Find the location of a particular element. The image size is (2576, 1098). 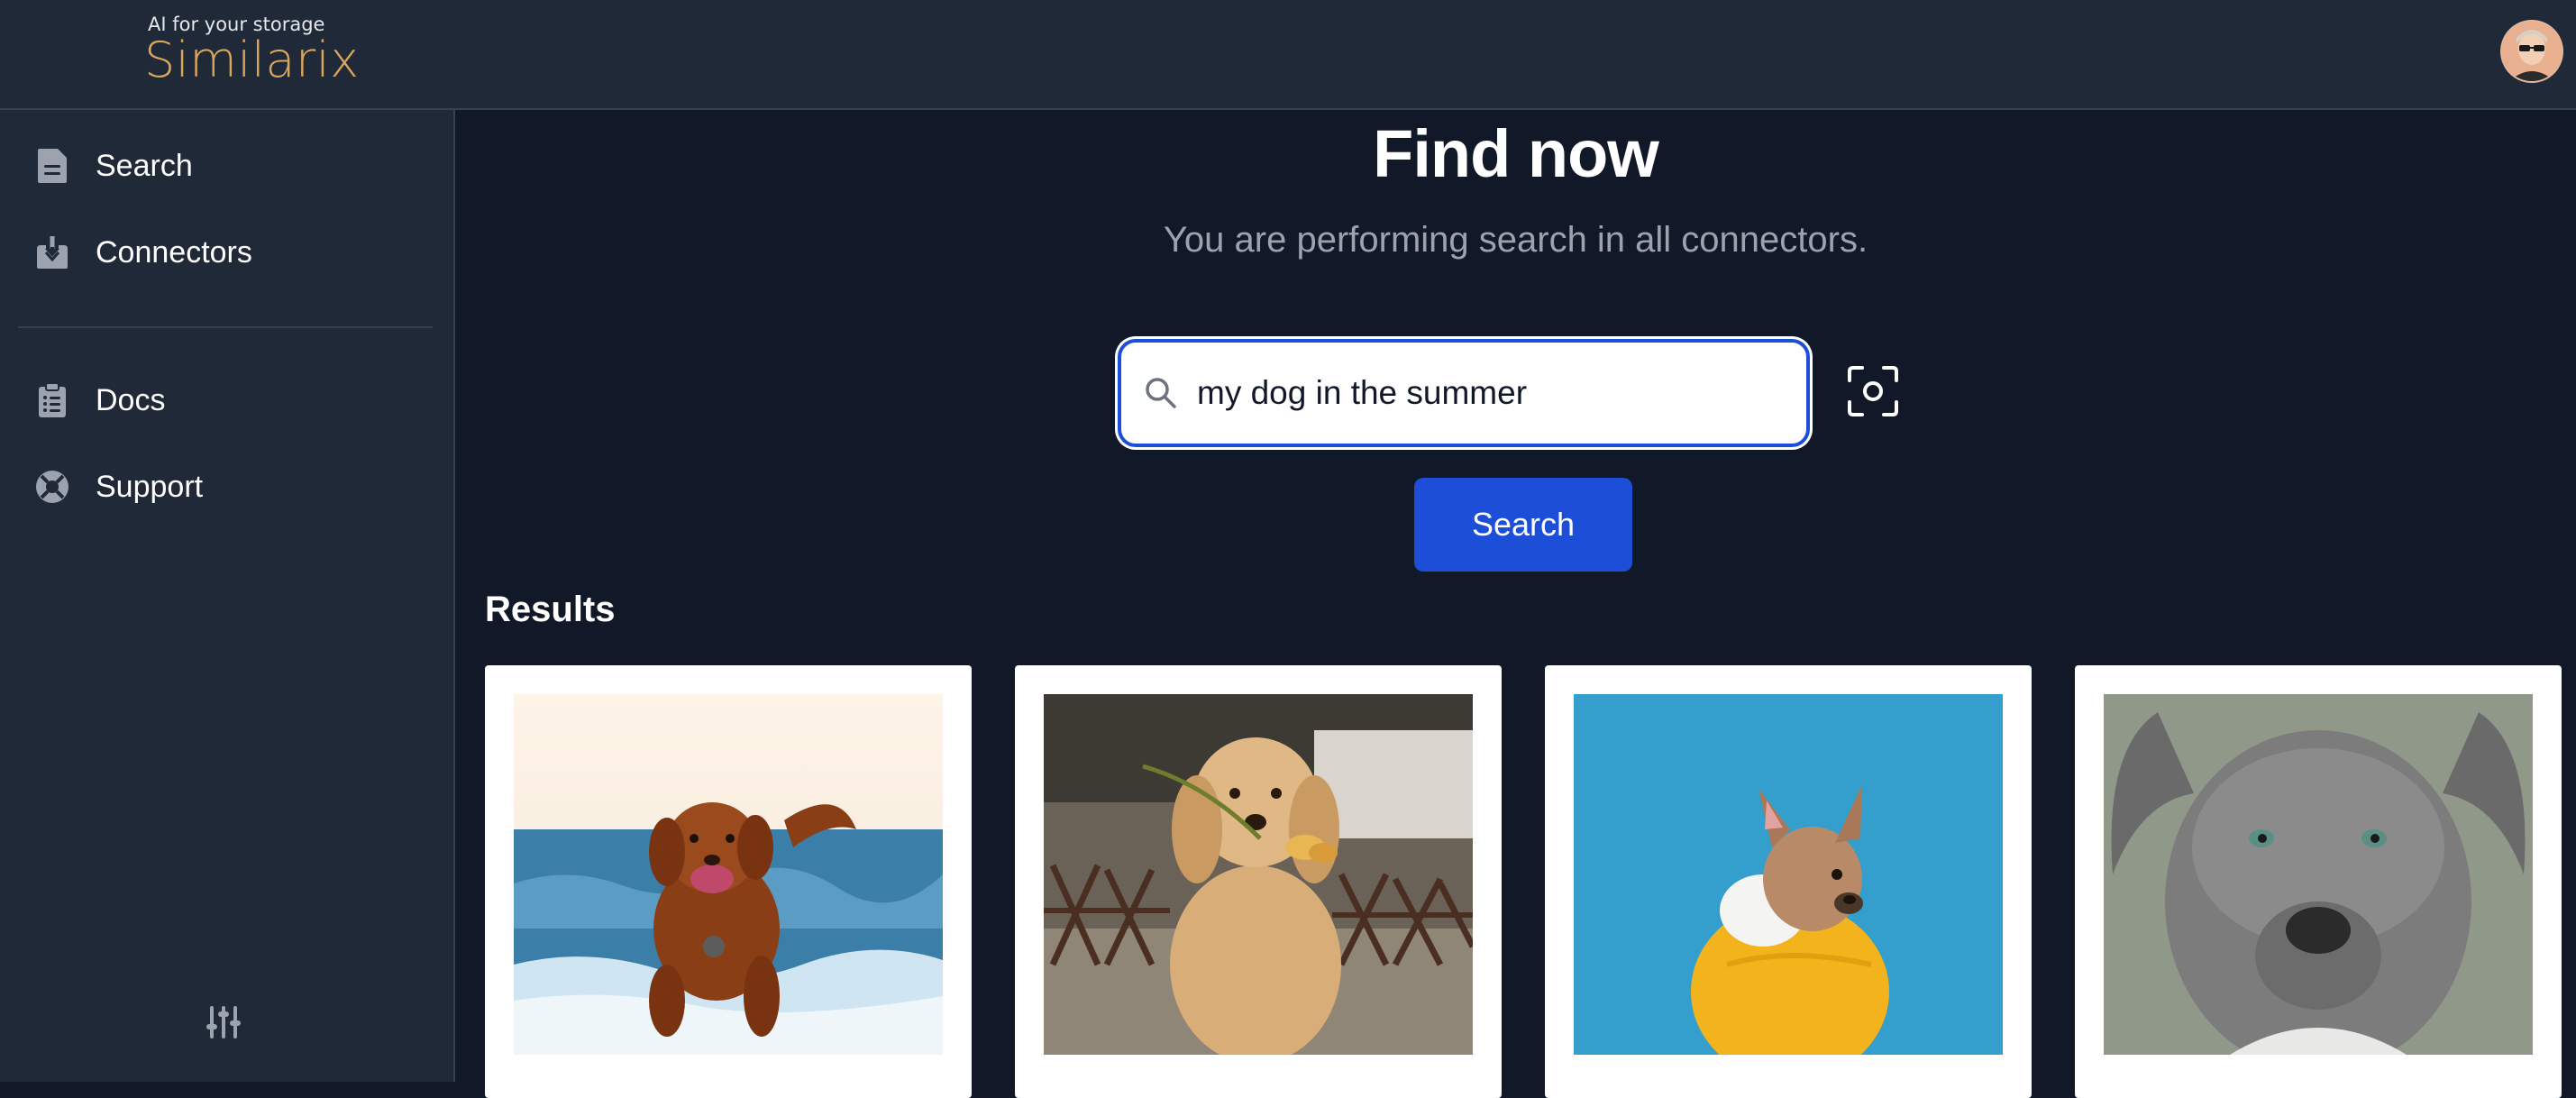

sidebar-item-label: Docs is located at coordinates (131, 399).